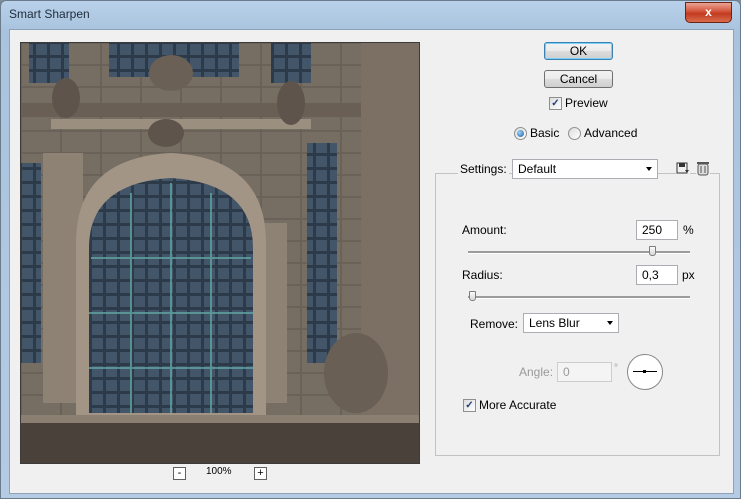 This screenshot has height=499, width=741. Describe the element at coordinates (645, 372) in the screenshot. I see `angle-dial` at that location.